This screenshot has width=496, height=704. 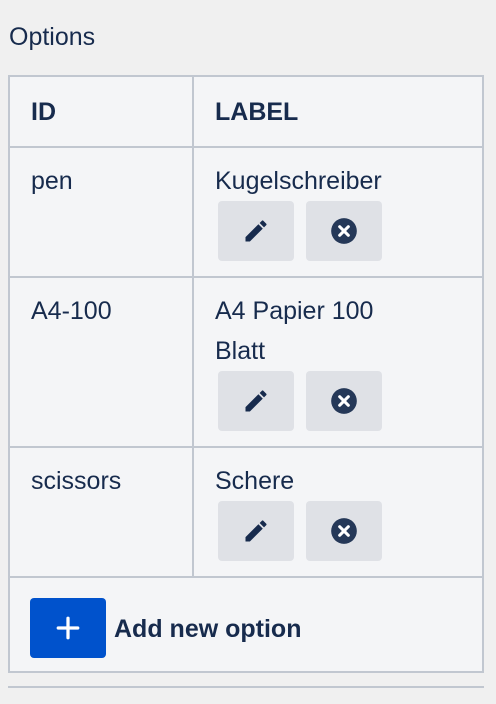 I want to click on add-option-button, so click(x=68, y=628).